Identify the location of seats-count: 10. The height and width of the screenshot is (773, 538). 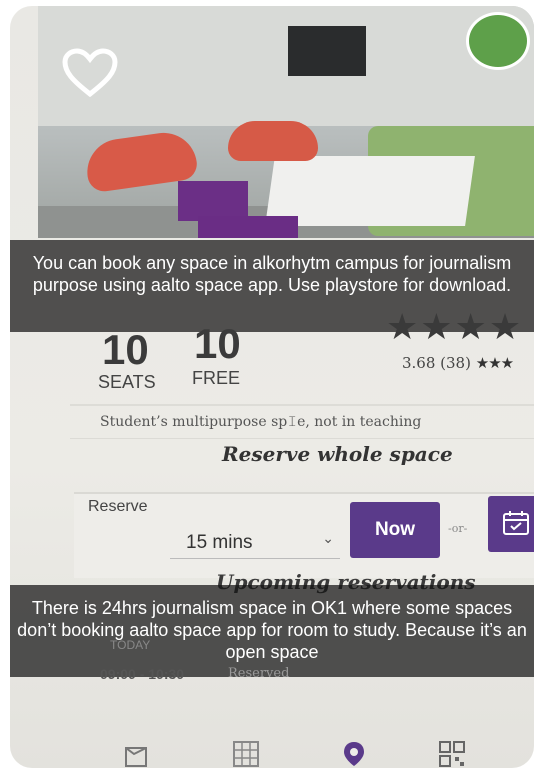
(125, 349).